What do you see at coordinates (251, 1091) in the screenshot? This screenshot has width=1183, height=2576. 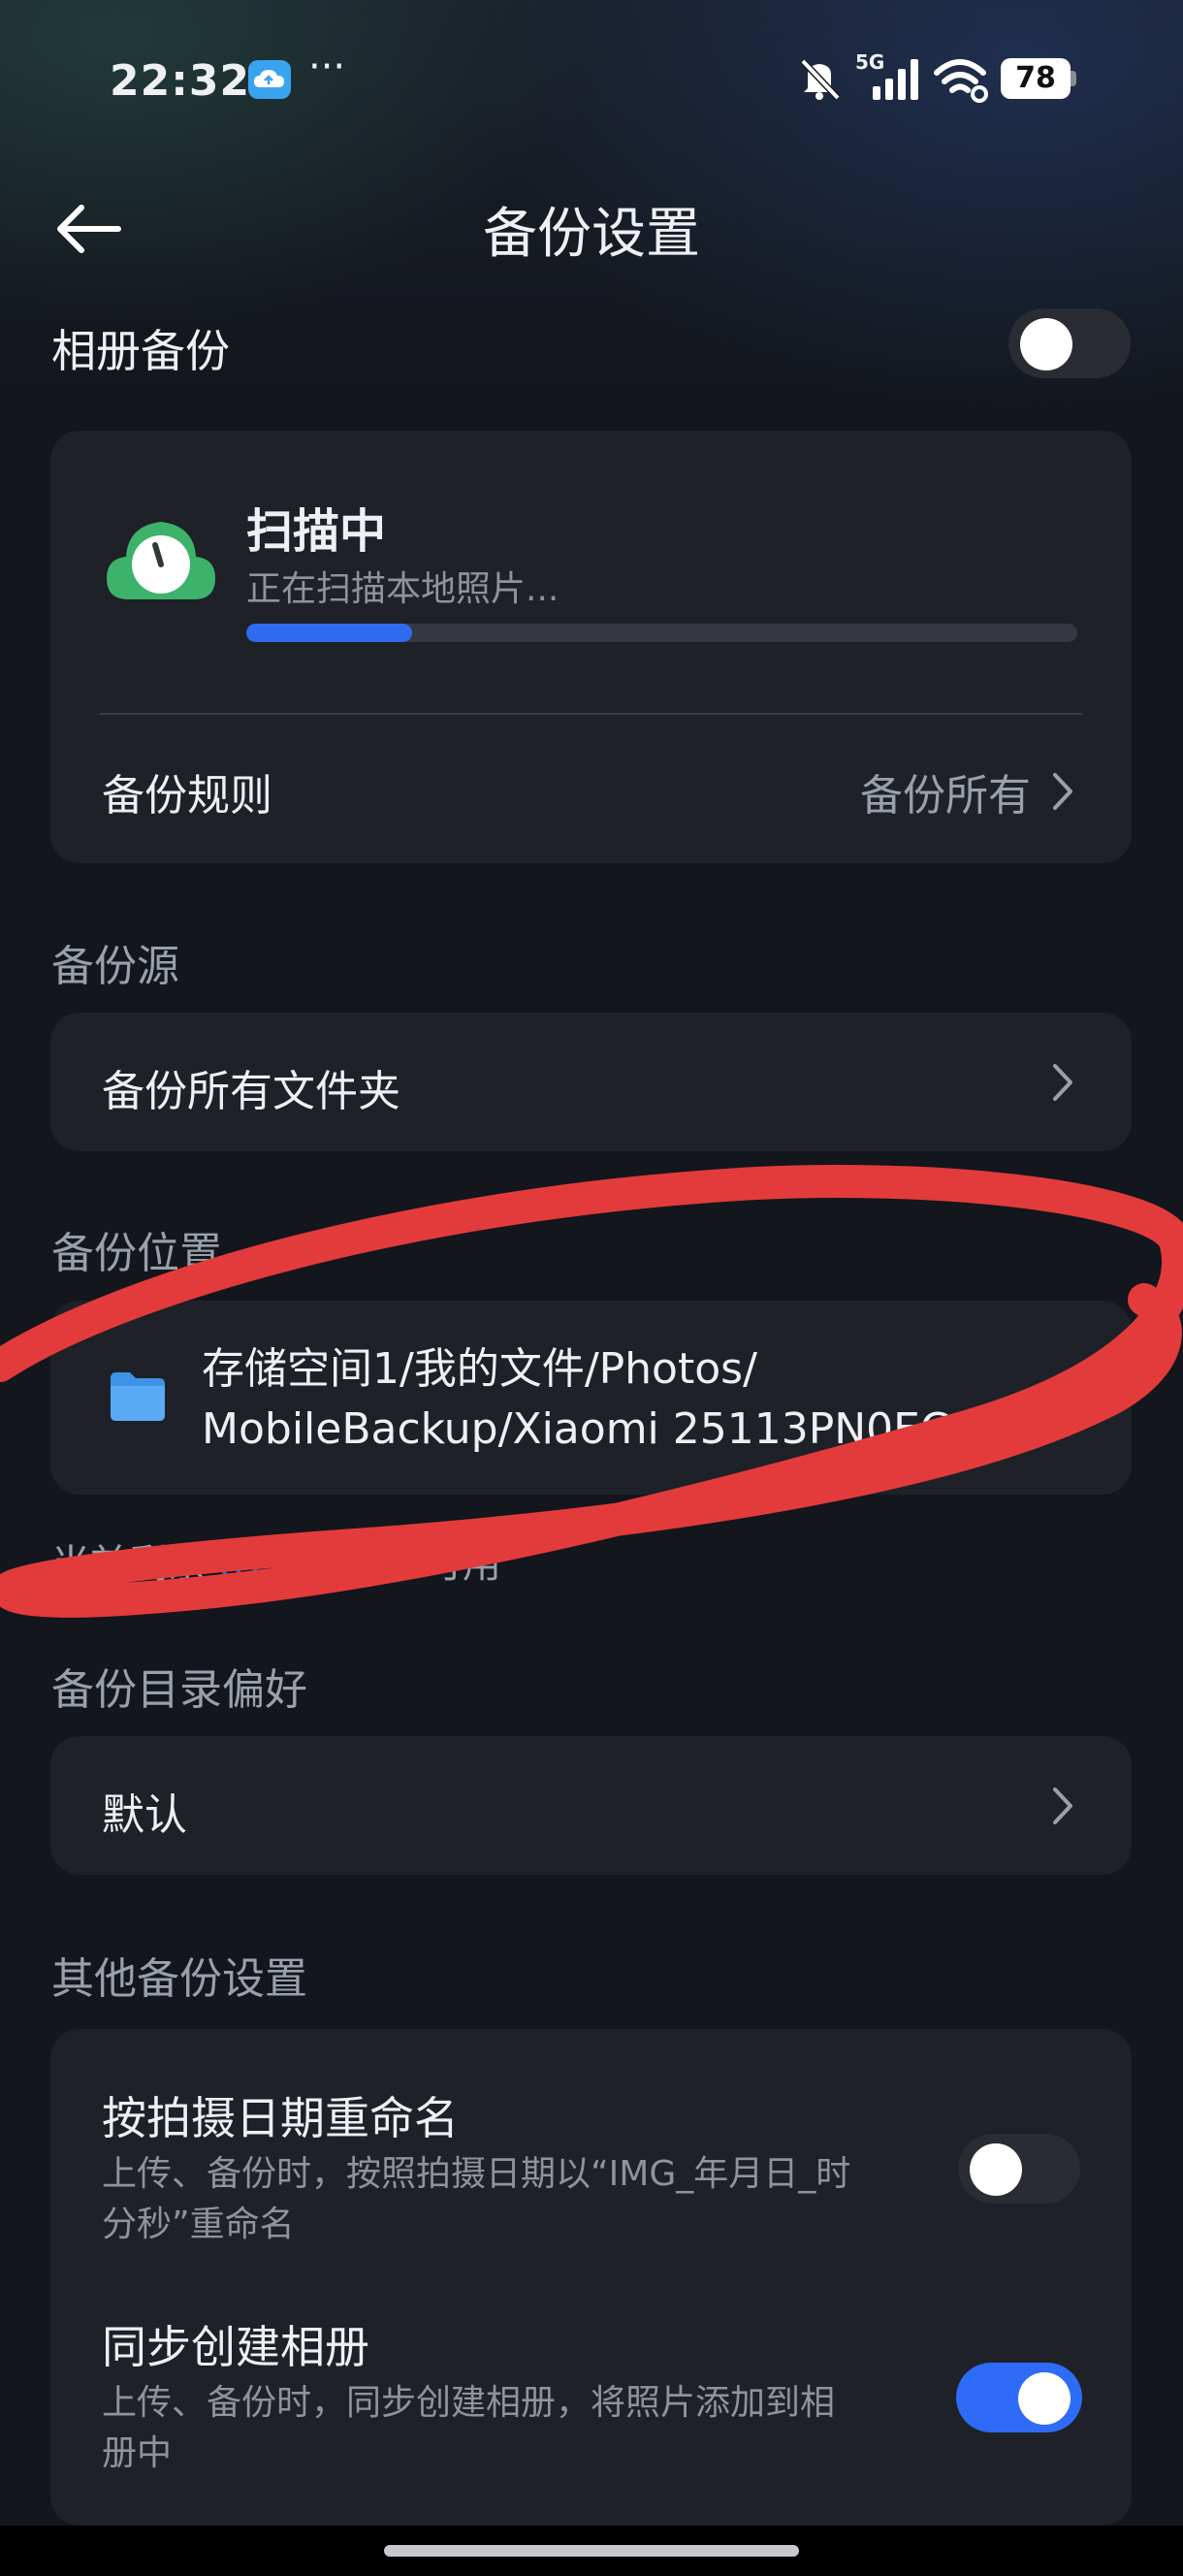 I see `backup-all-folders-label: 备份所有文件夹` at bounding box center [251, 1091].